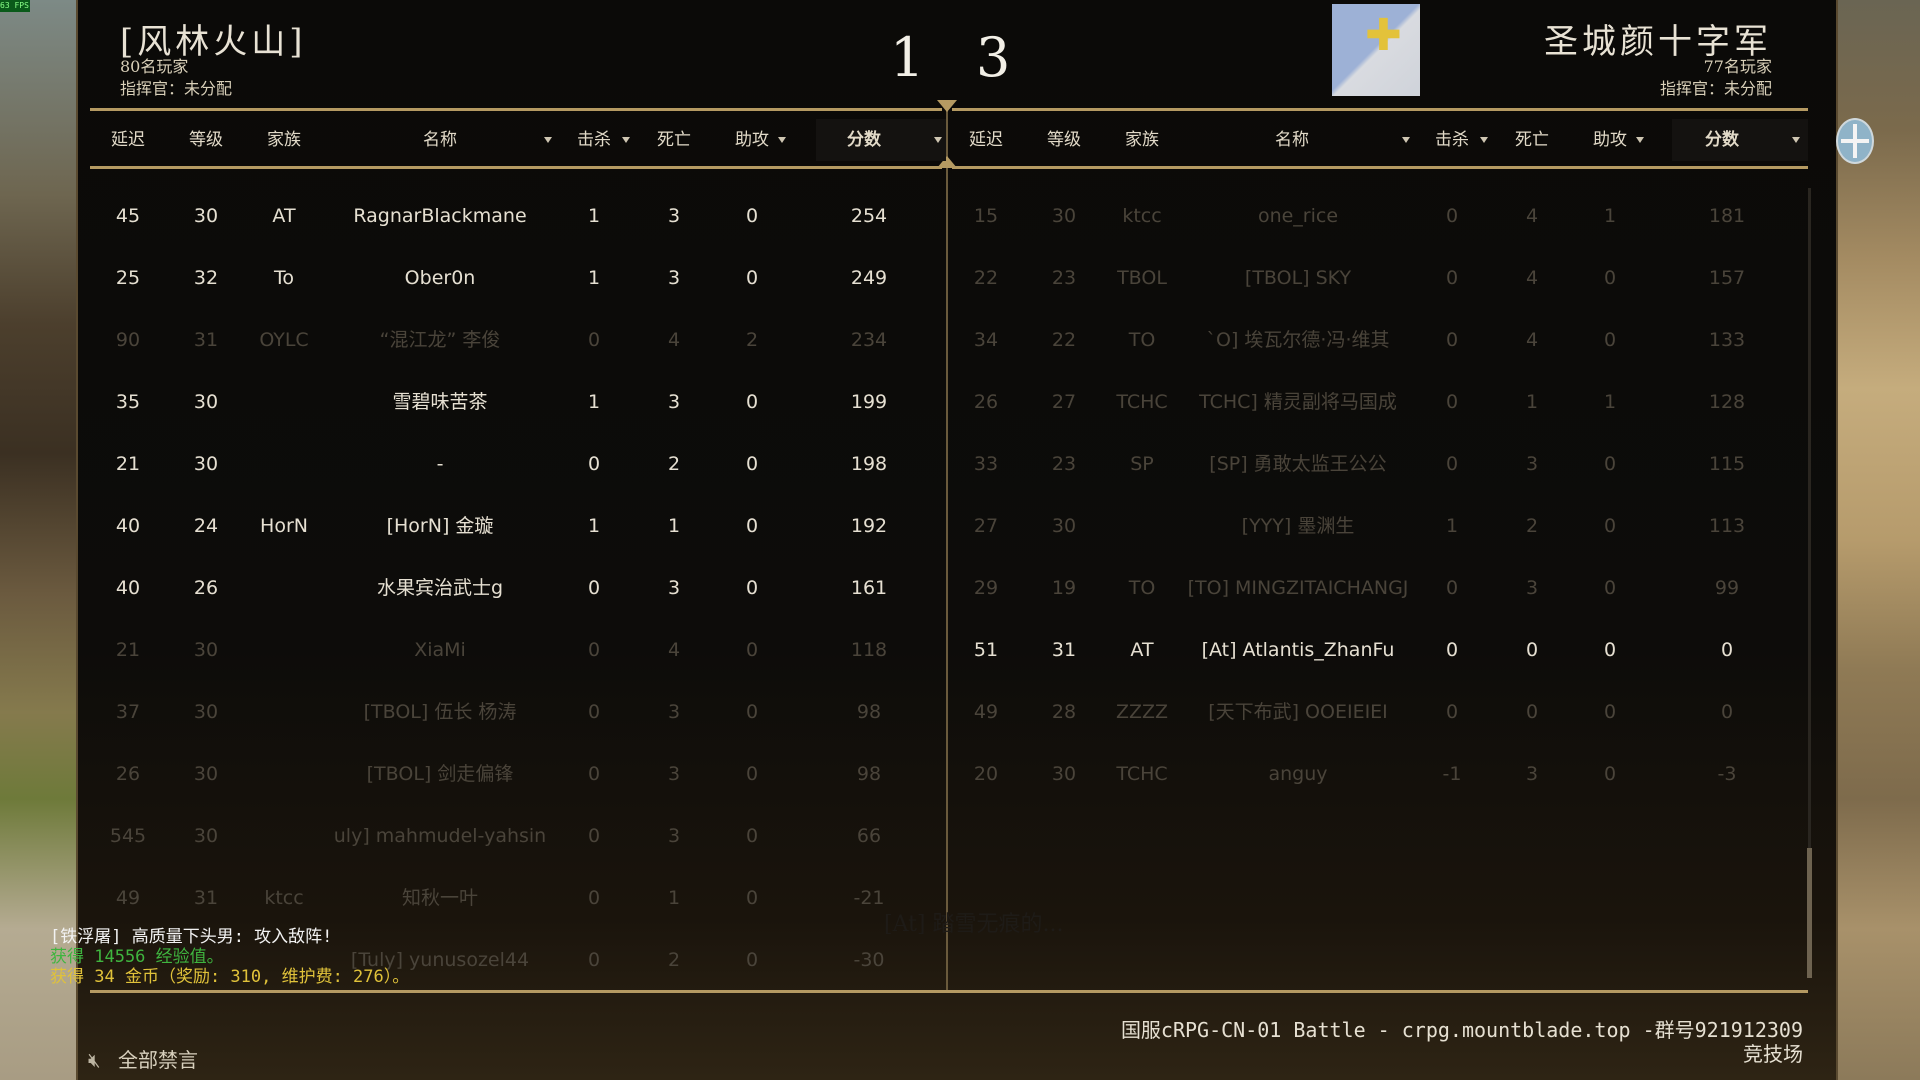 This screenshot has height=1080, width=1920. Describe the element at coordinates (15, 6) in the screenshot. I see `fps-counter: 63 FPS` at that location.